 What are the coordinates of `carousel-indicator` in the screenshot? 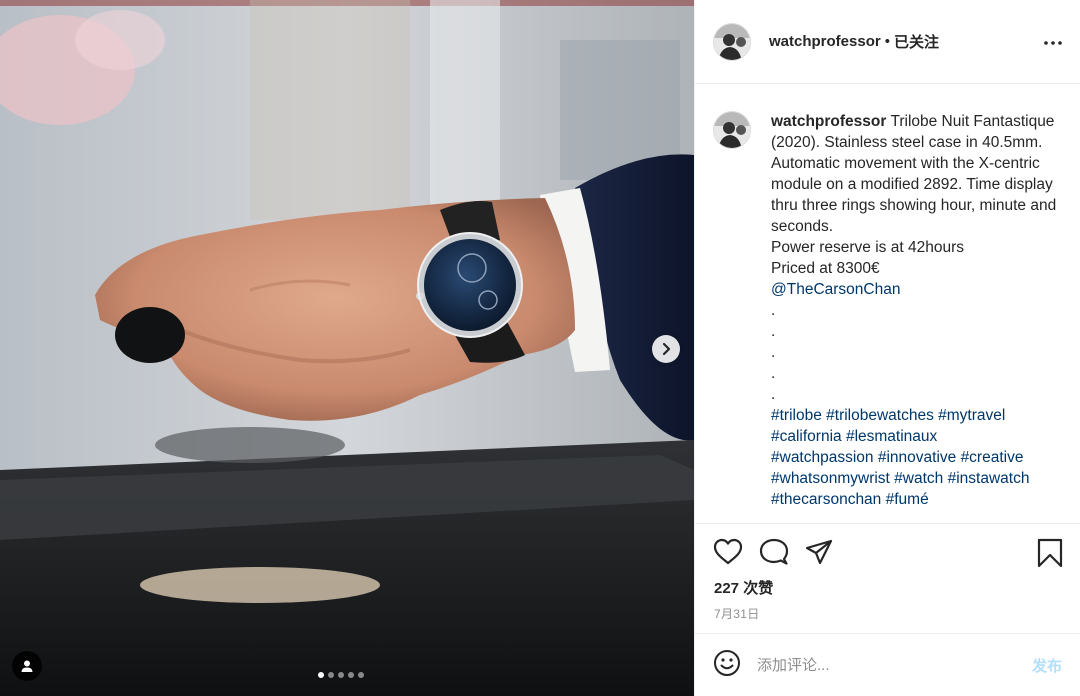 It's located at (341, 675).